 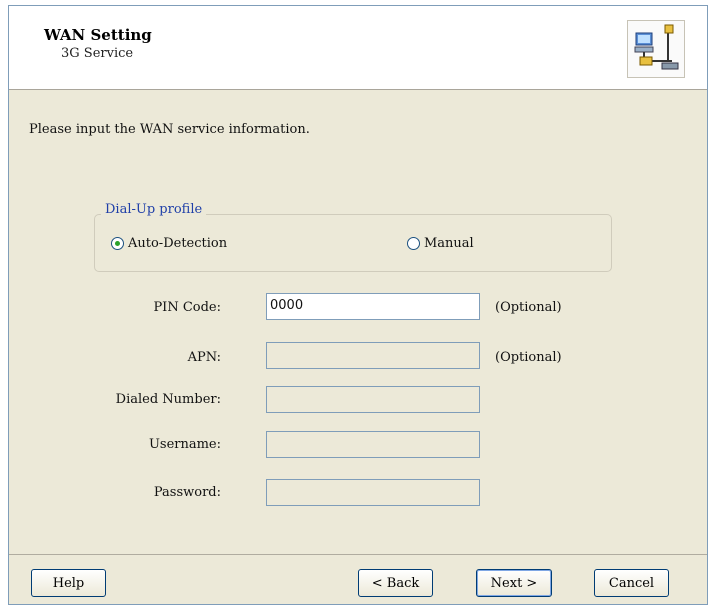 What do you see at coordinates (373, 355) in the screenshot?
I see `apn-field` at bounding box center [373, 355].